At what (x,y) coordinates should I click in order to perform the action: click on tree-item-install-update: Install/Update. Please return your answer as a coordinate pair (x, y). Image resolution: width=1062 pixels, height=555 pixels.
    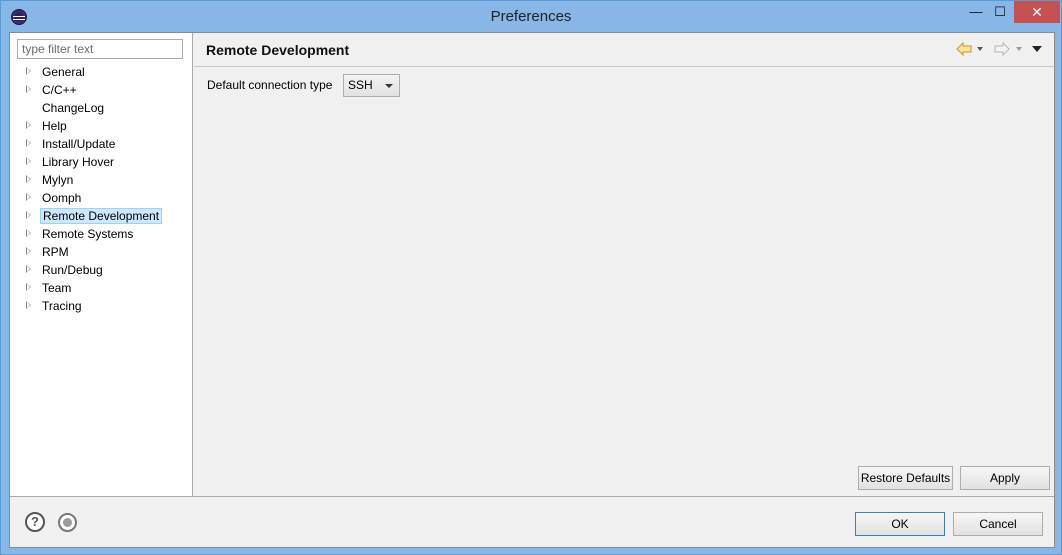
    Looking at the image, I should click on (101, 144).